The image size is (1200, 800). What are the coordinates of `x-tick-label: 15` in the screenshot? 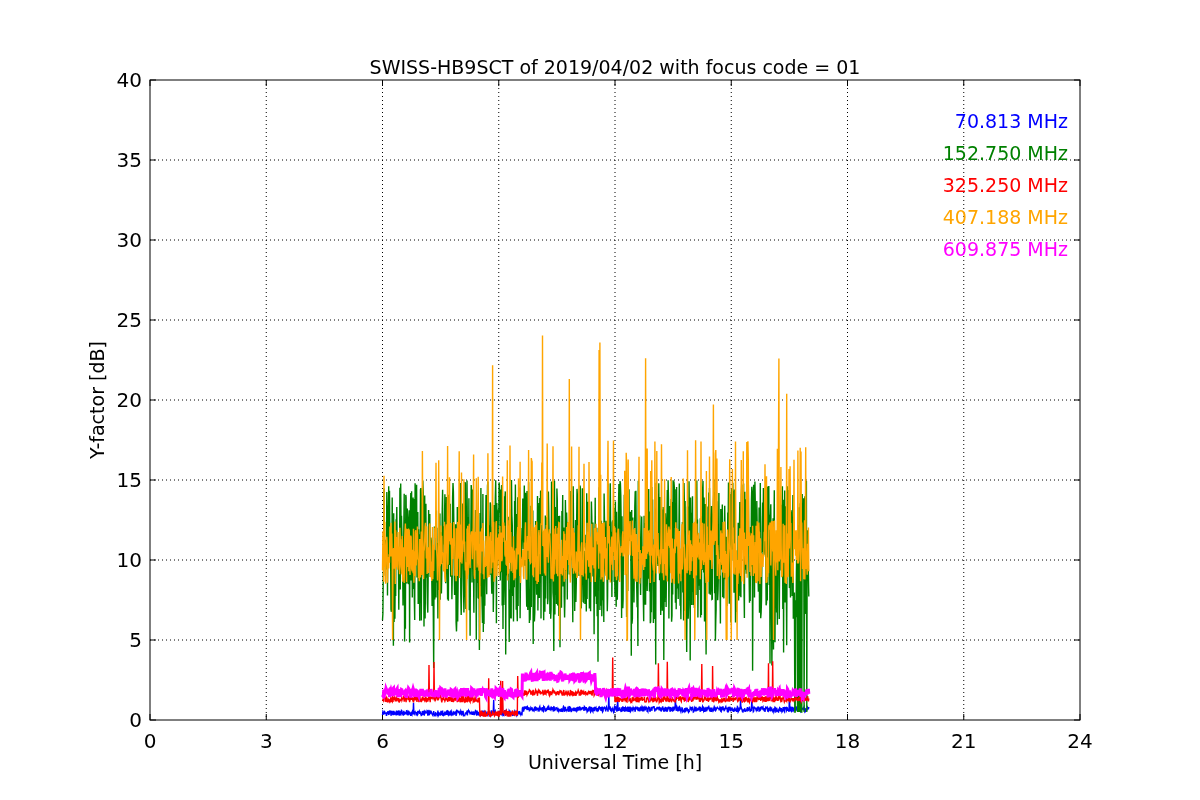 It's located at (731, 741).